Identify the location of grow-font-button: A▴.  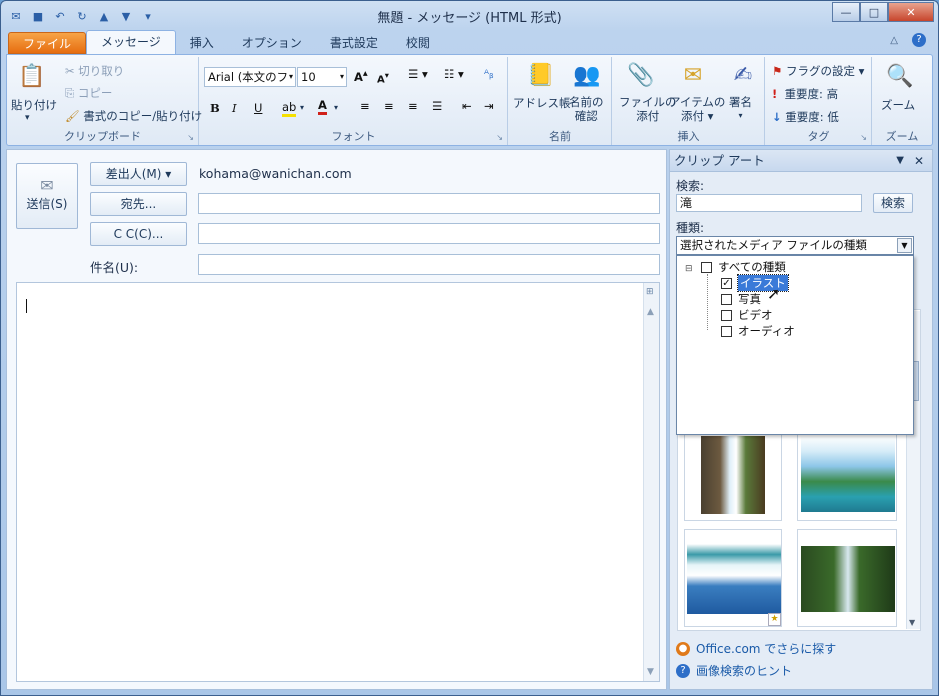
(361, 76).